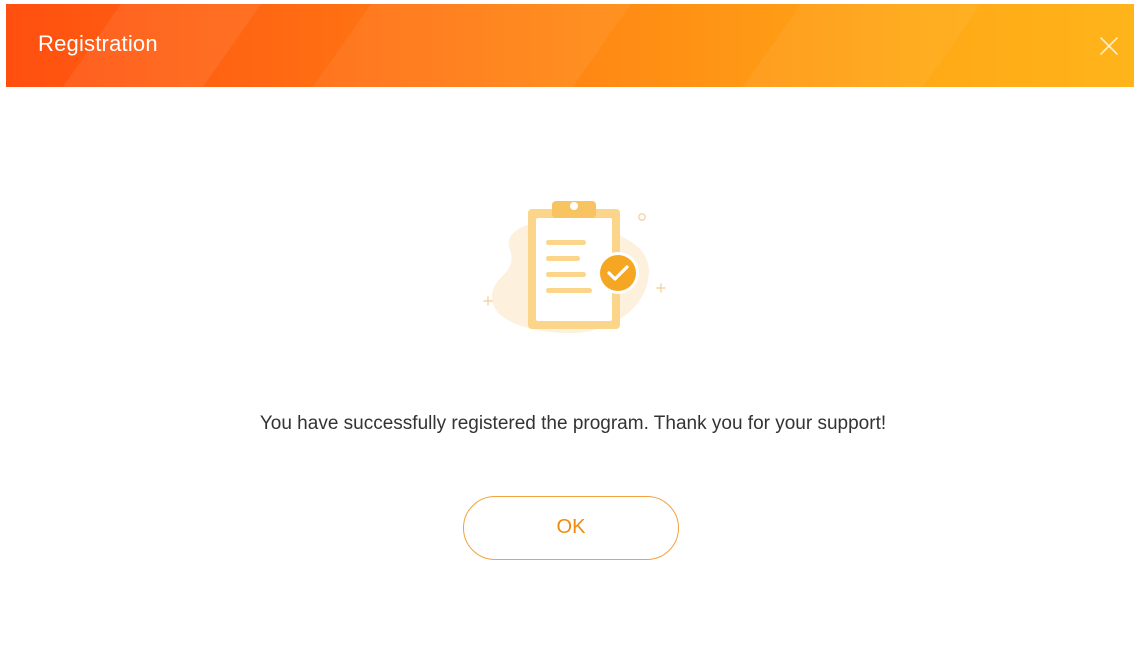 This screenshot has width=1134, height=671. Describe the element at coordinates (98, 43) in the screenshot. I see `dialog-title: Registration` at that location.